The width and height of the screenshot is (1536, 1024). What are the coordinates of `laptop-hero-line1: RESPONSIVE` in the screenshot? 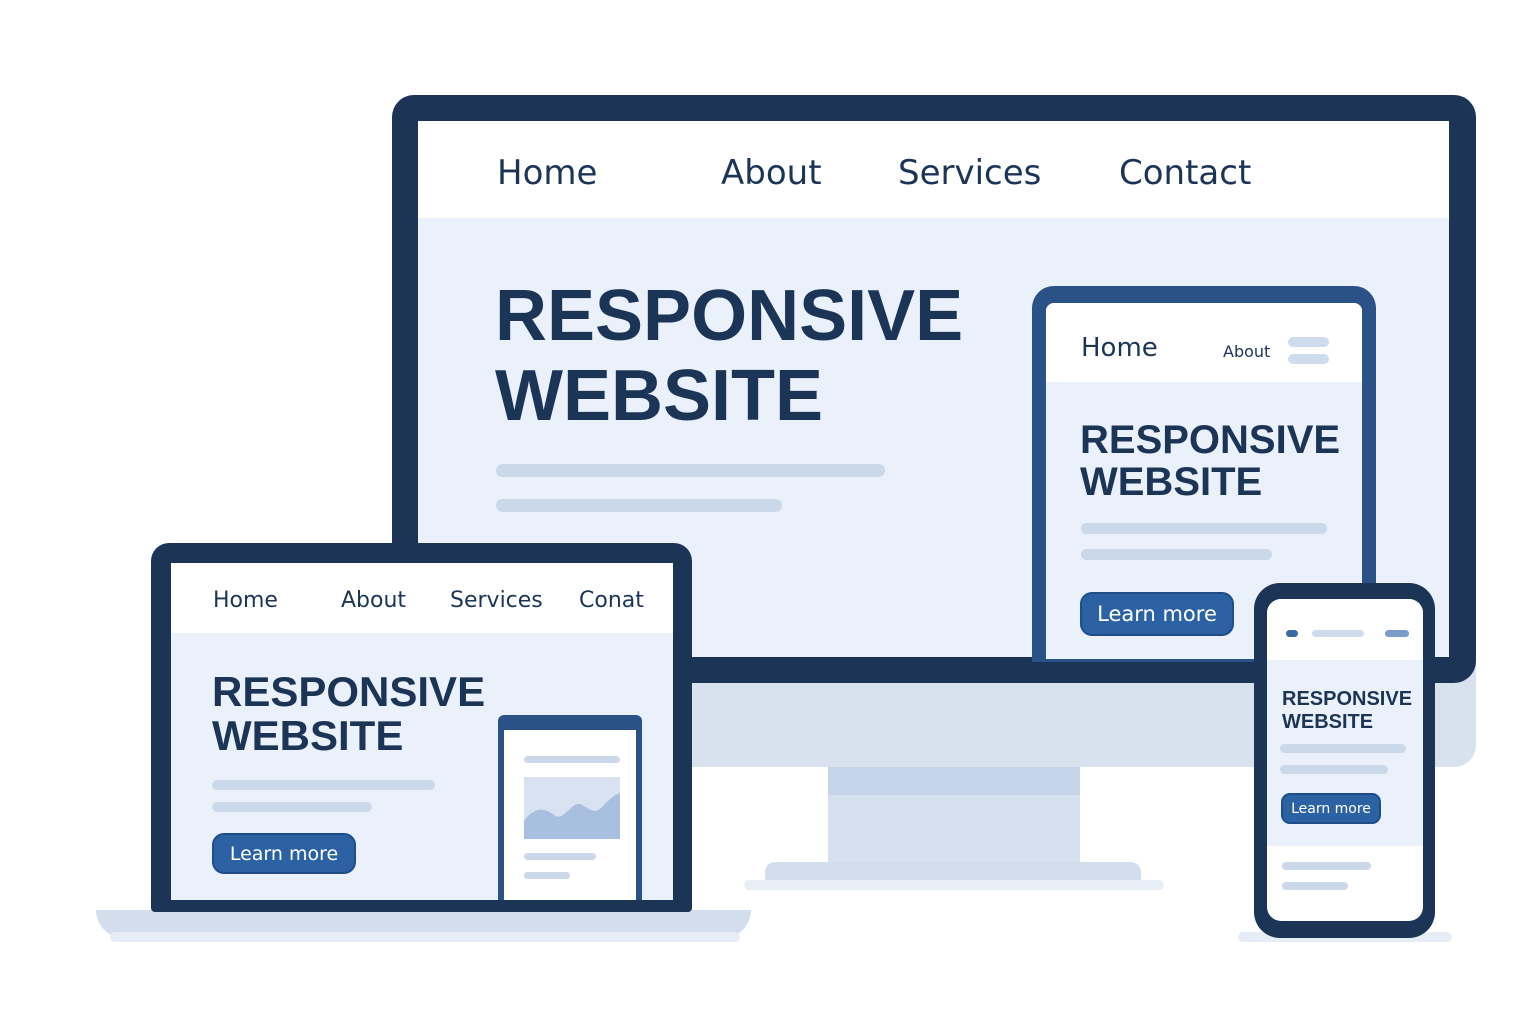 It's located at (349, 691).